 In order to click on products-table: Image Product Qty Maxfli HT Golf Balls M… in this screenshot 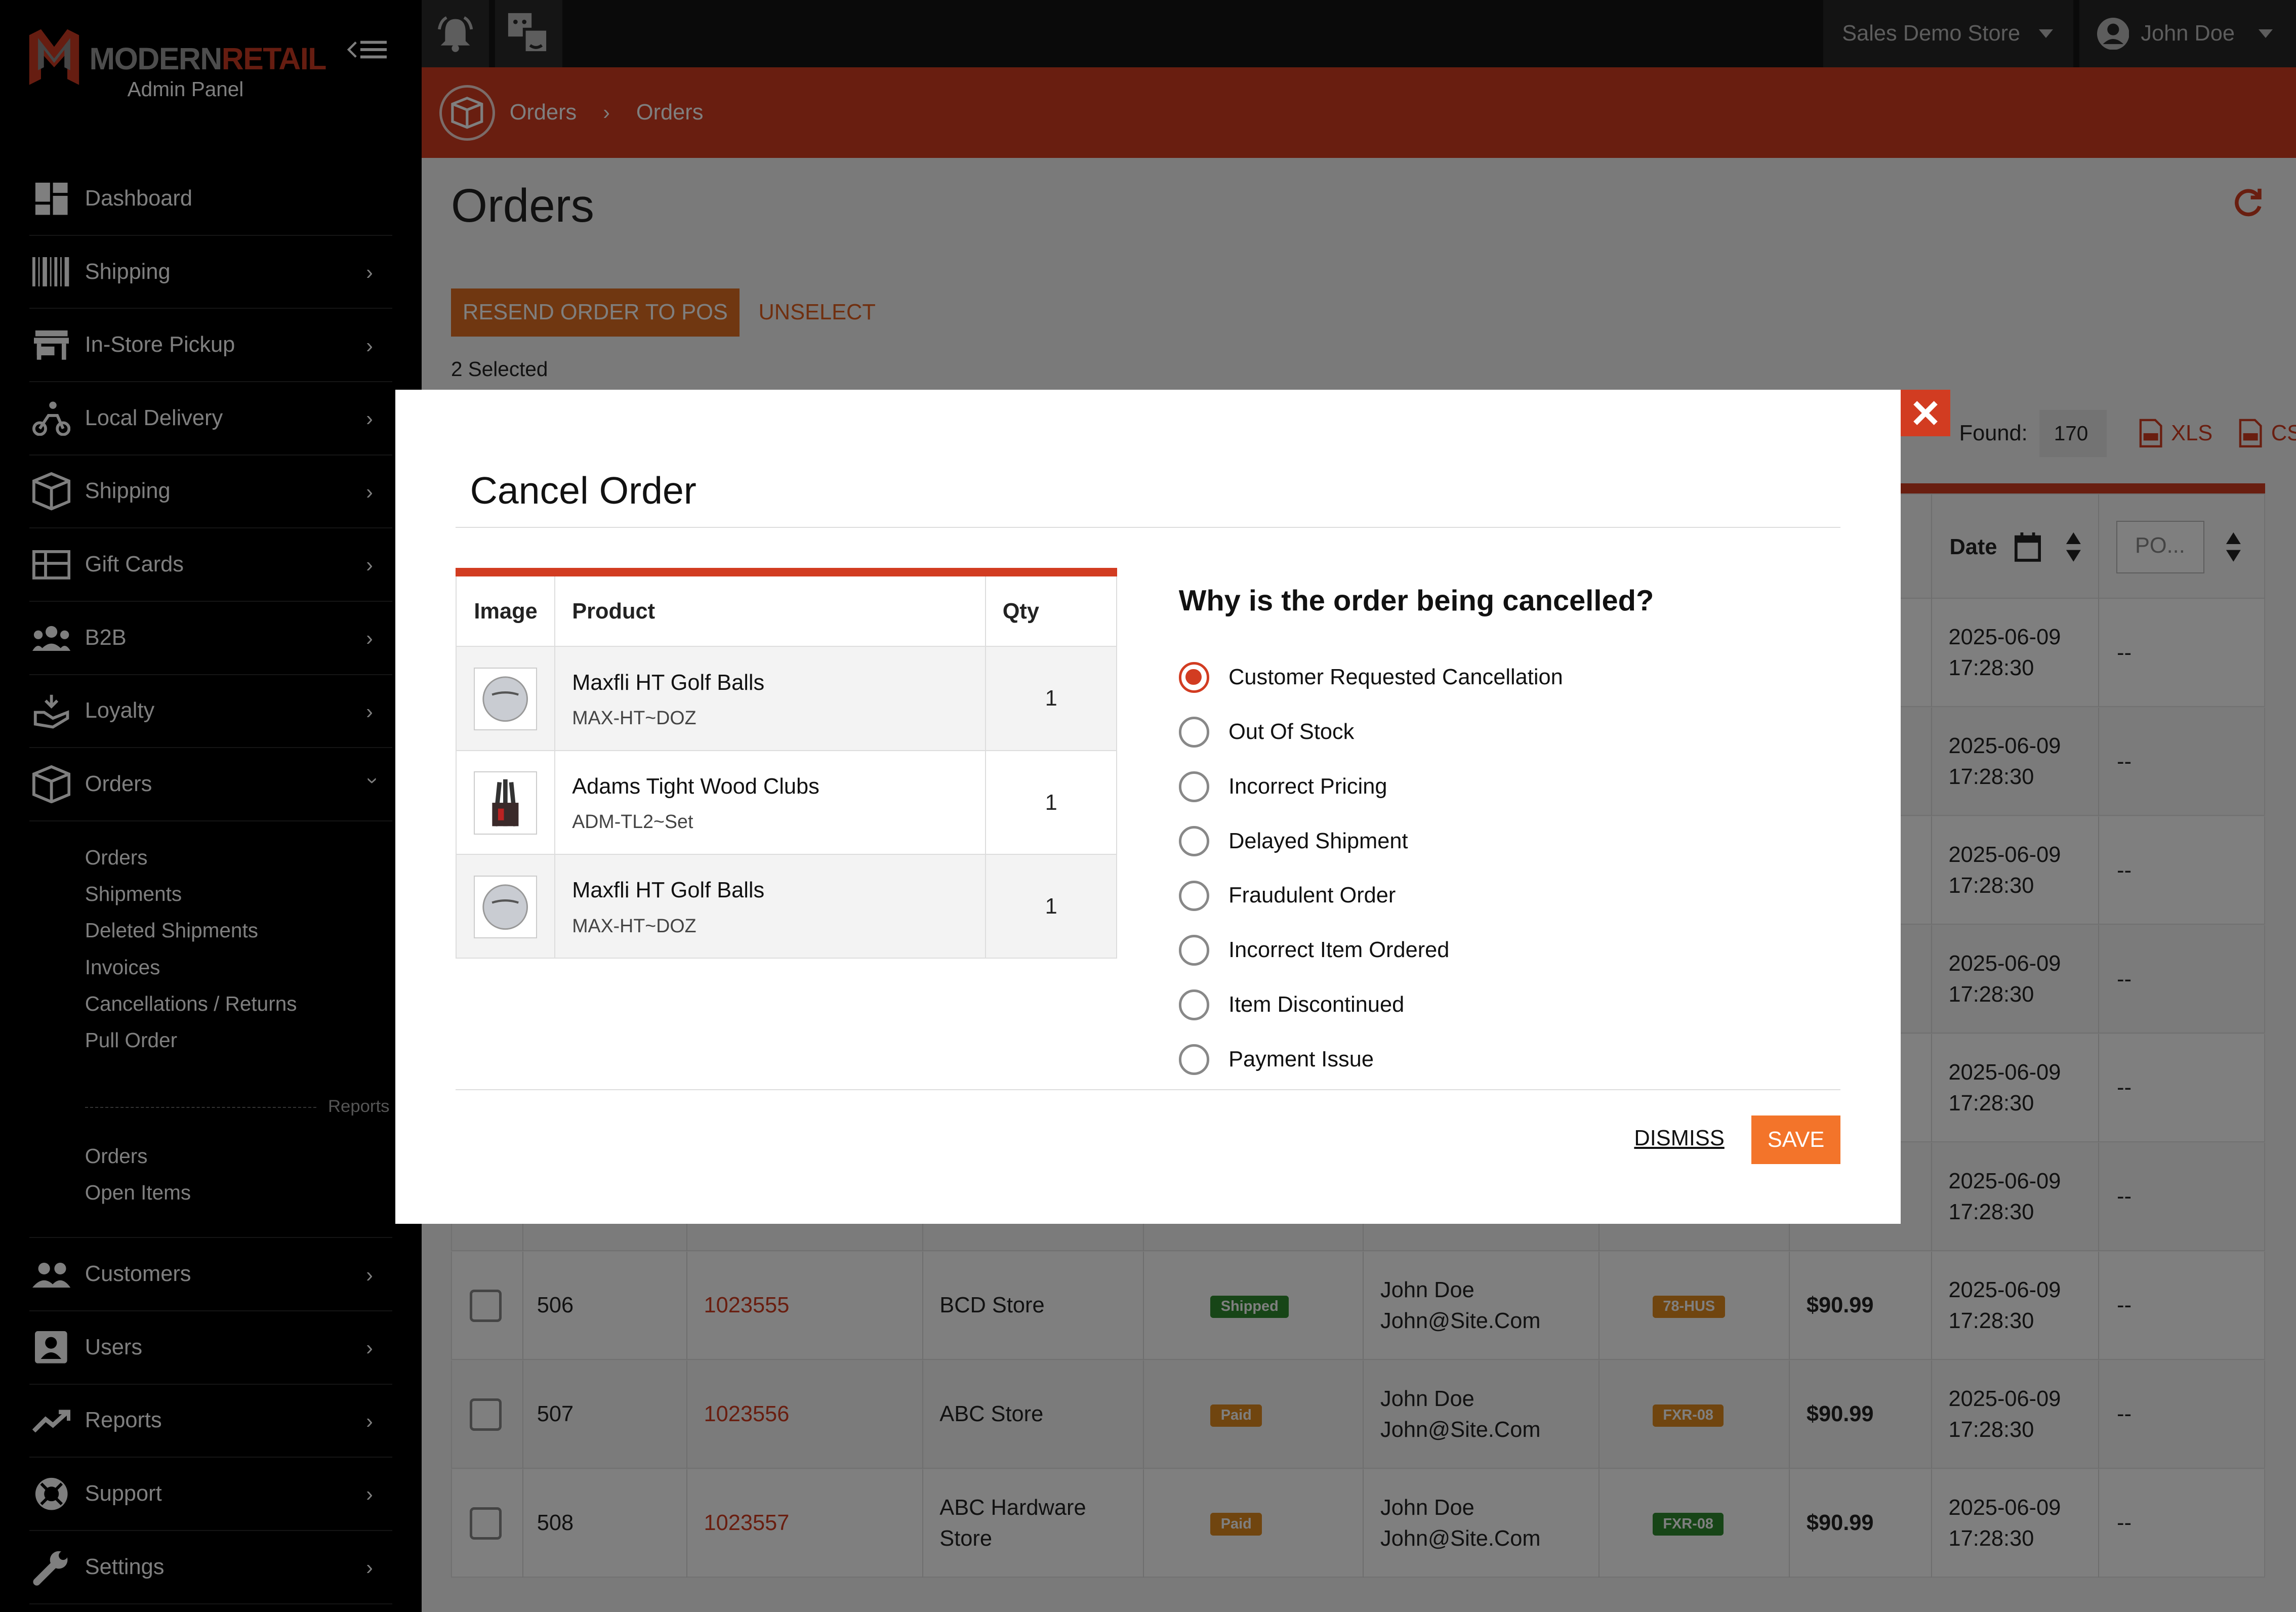, I will do `click(786, 763)`.